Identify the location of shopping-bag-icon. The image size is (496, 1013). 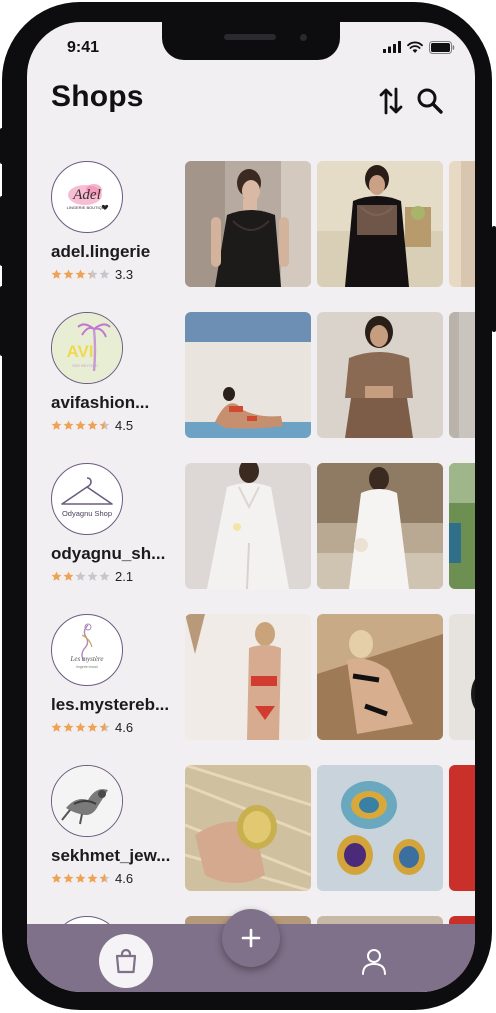
(126, 961).